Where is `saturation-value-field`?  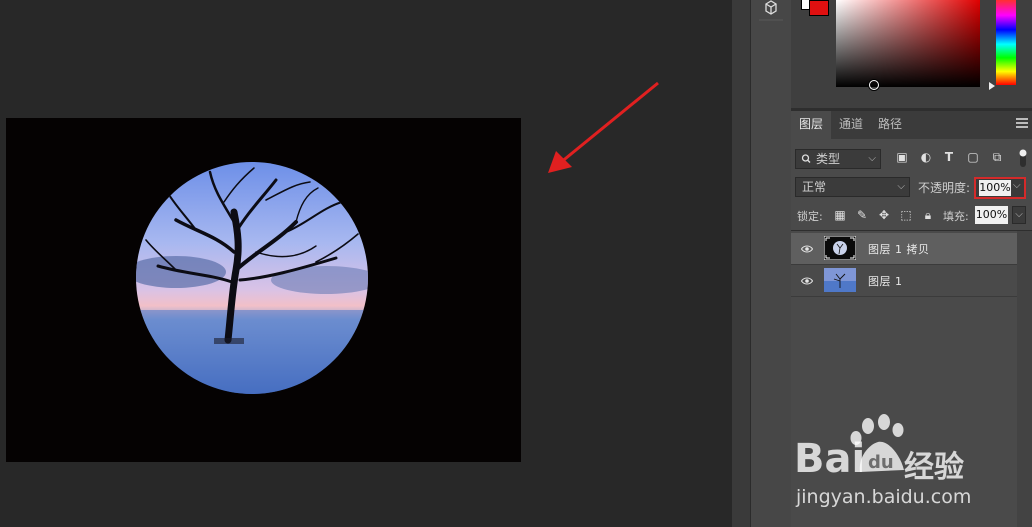 saturation-value-field is located at coordinates (908, 45).